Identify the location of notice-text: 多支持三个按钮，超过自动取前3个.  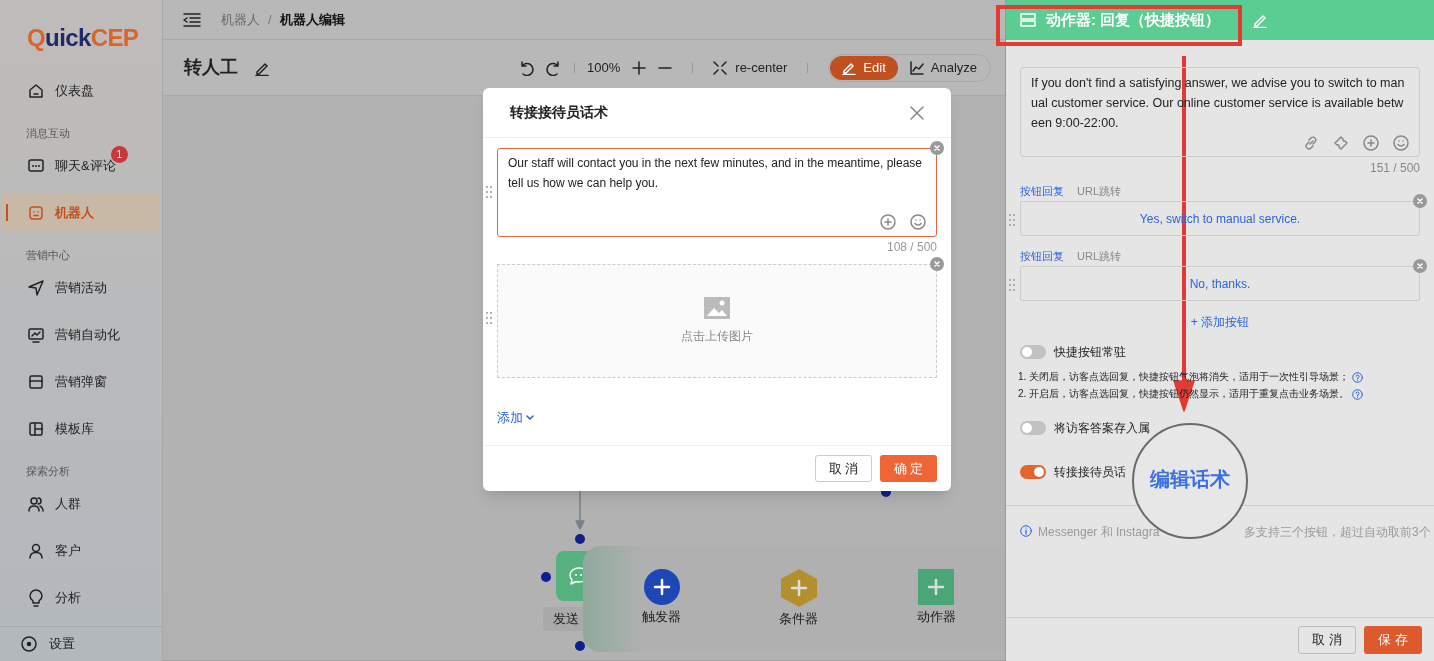
(1337, 532).